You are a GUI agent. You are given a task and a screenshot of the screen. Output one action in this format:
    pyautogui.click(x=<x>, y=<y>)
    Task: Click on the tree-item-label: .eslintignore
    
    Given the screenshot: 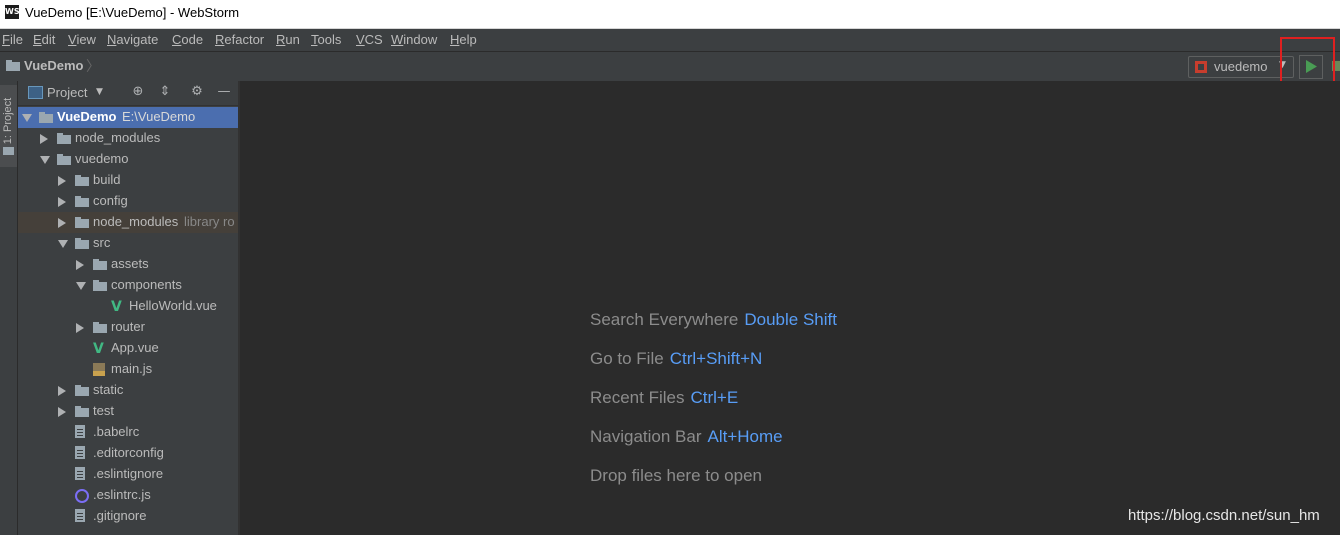 What is the action you would take?
    pyautogui.click(x=128, y=473)
    